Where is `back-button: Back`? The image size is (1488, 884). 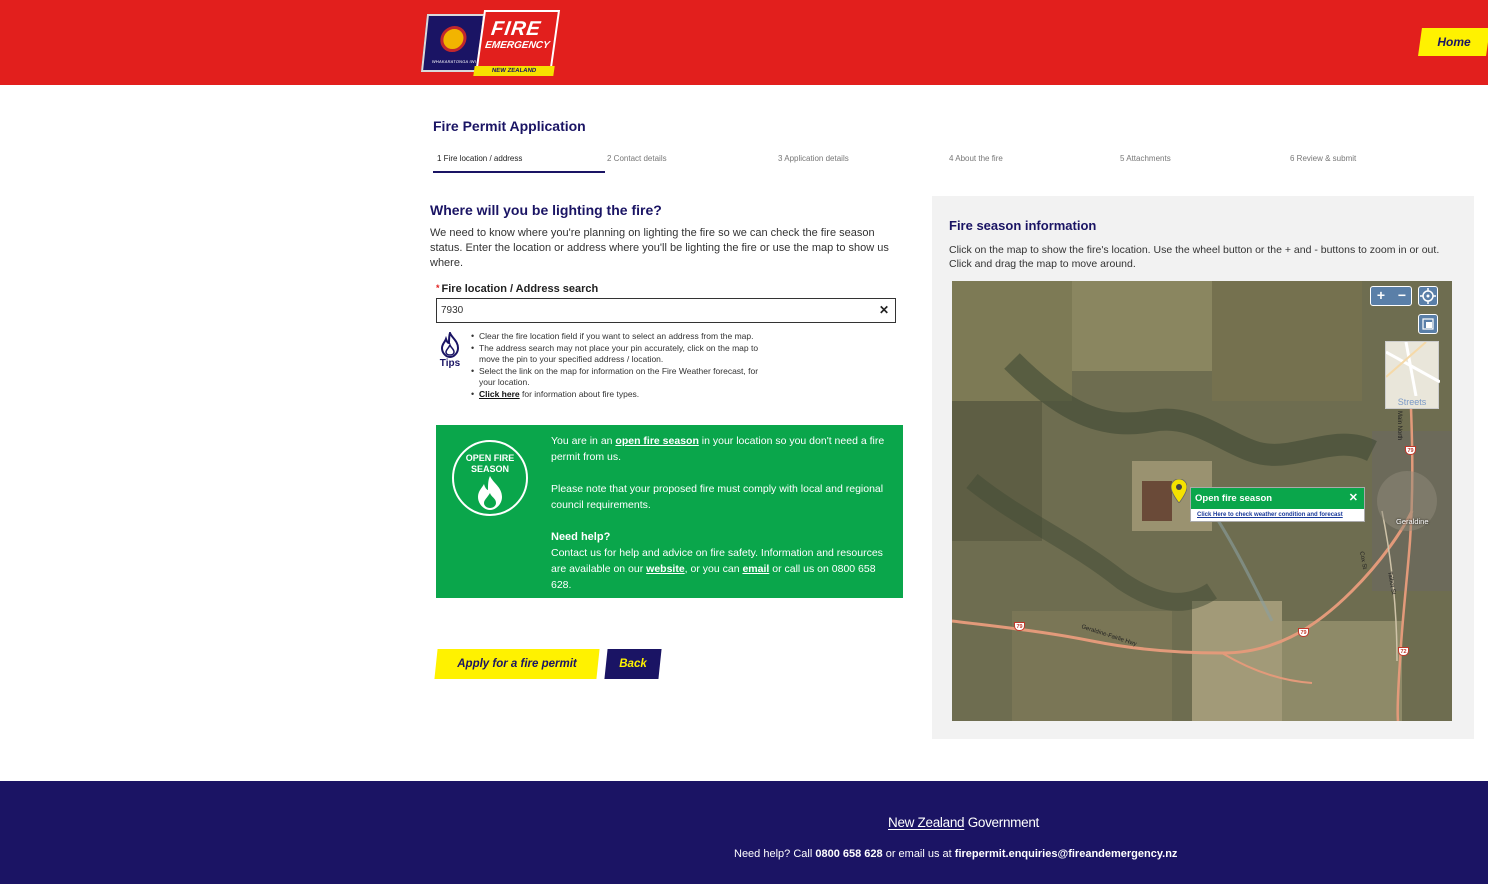 back-button: Back is located at coordinates (633, 664).